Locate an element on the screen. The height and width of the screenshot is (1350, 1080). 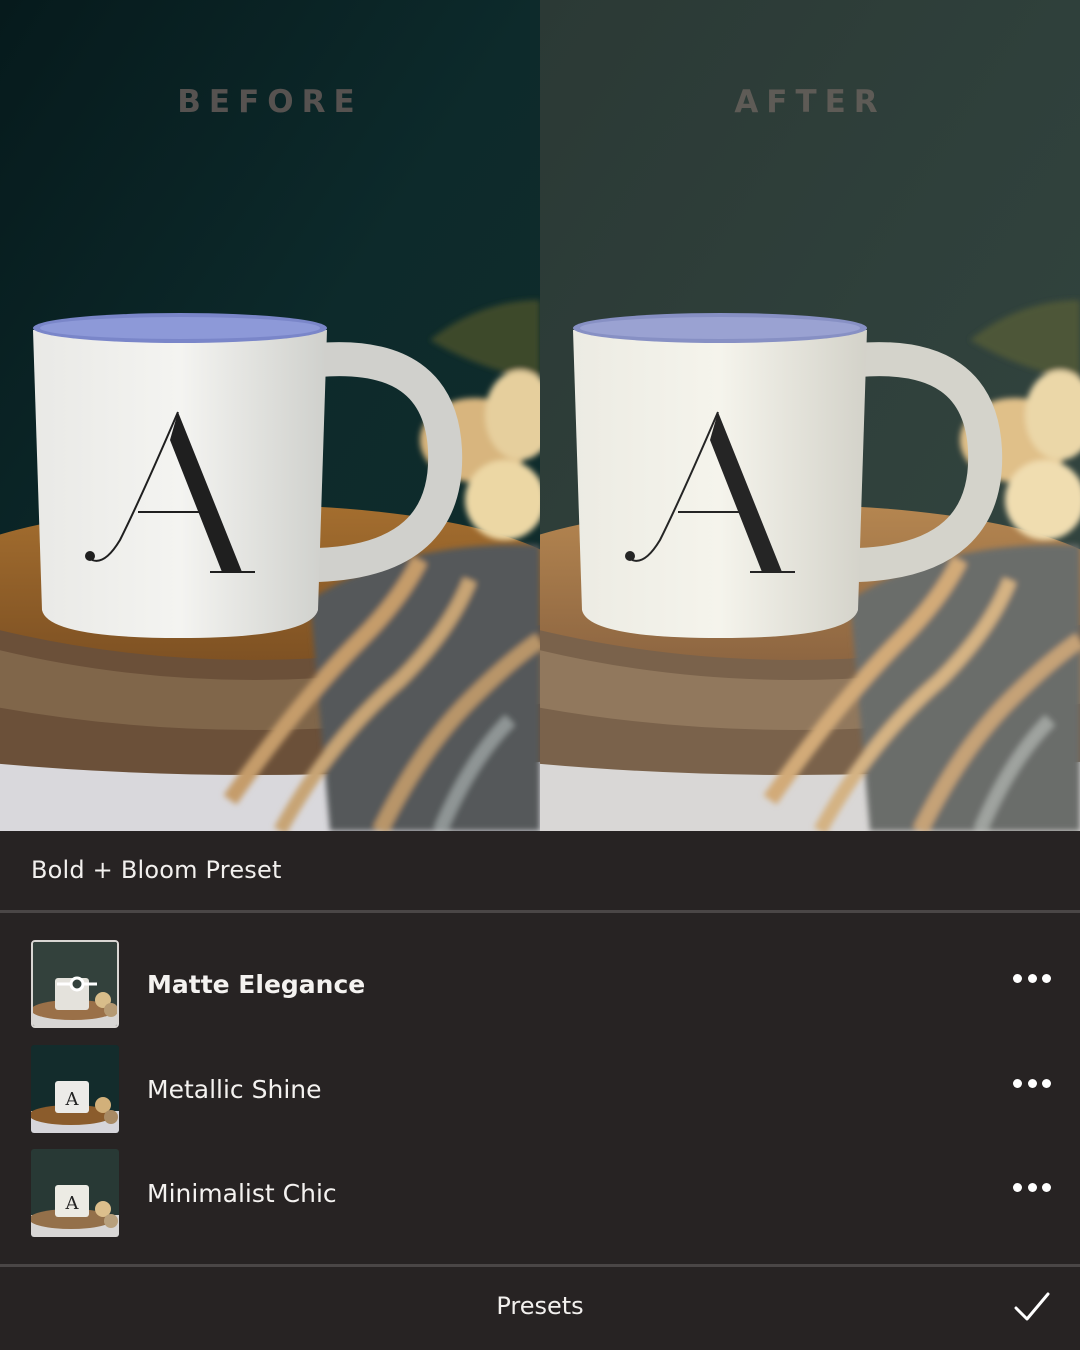
compare-slider-icon is located at coordinates (77, 984).